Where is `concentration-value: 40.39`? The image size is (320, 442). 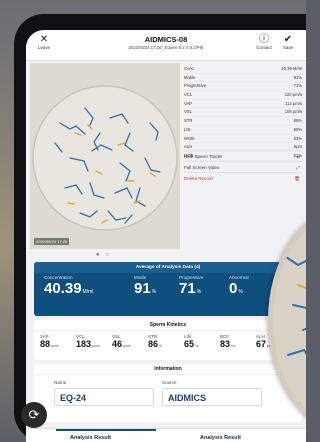
concentration-value: 40.39 is located at coordinates (63, 288).